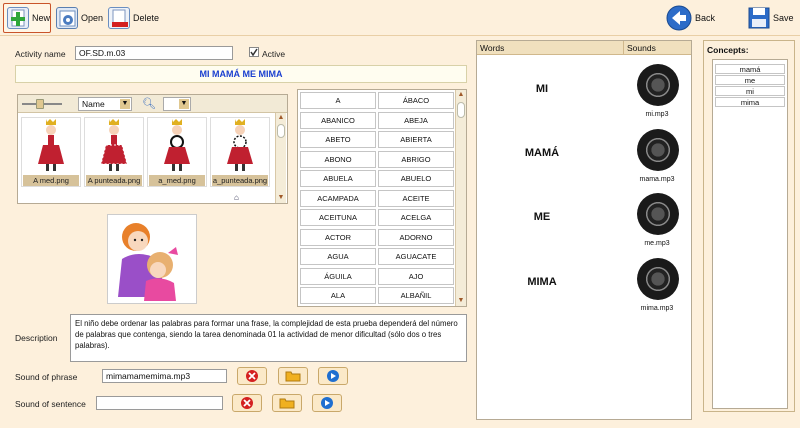 The width and height of the screenshot is (800, 428). Describe the element at coordinates (416, 100) in the screenshot. I see `word-bank-cell: ÁBACO` at that location.